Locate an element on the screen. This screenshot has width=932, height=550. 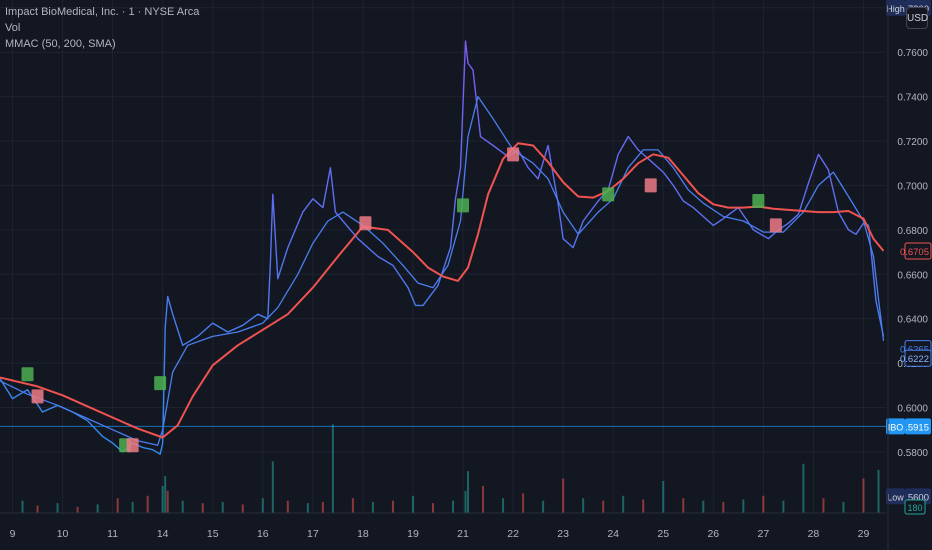
volume-indicator-label: Vol is located at coordinates (102, 28).